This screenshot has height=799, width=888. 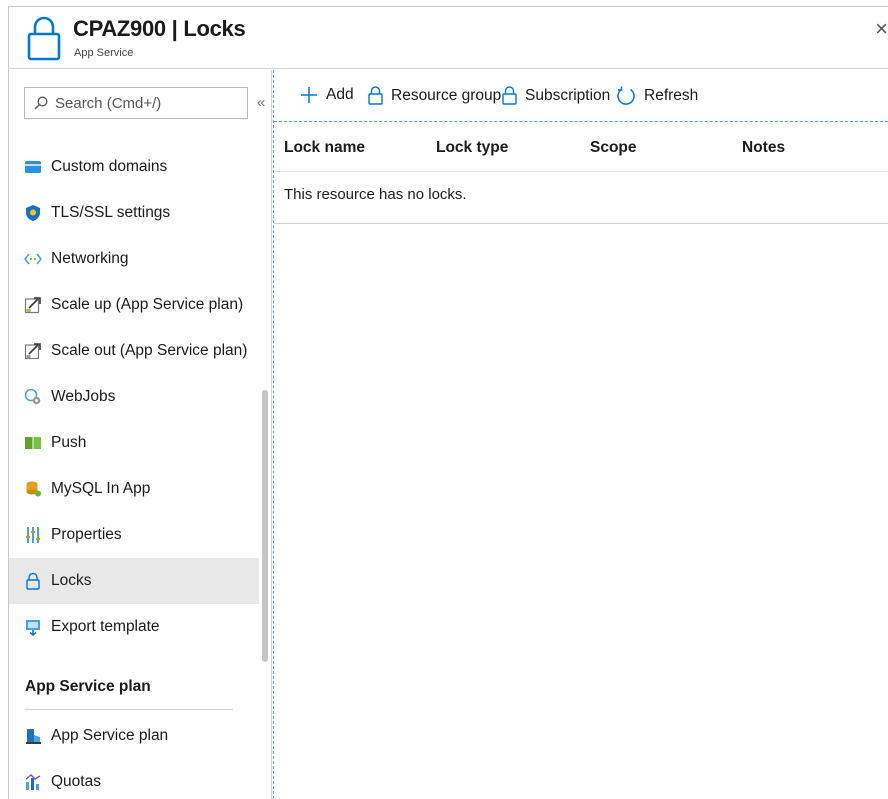 What do you see at coordinates (32, 351) in the screenshot?
I see `scale-out-icon` at bounding box center [32, 351].